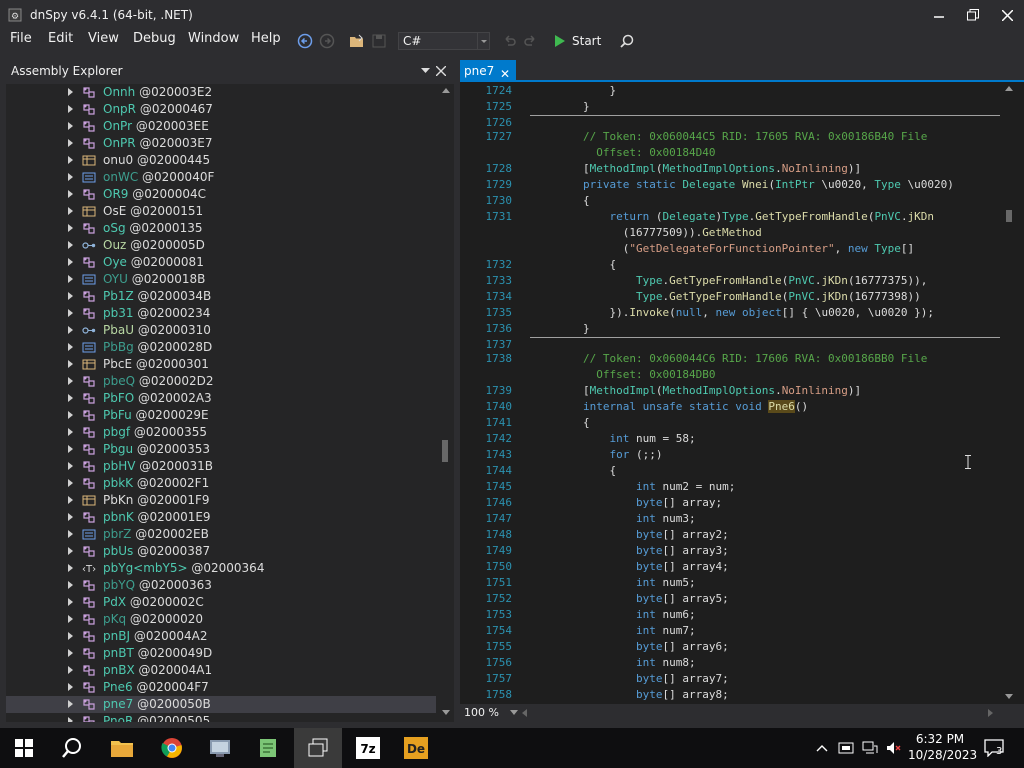 This screenshot has height=768, width=1024. Describe the element at coordinates (939, 15) in the screenshot. I see `minimize-icon` at that location.